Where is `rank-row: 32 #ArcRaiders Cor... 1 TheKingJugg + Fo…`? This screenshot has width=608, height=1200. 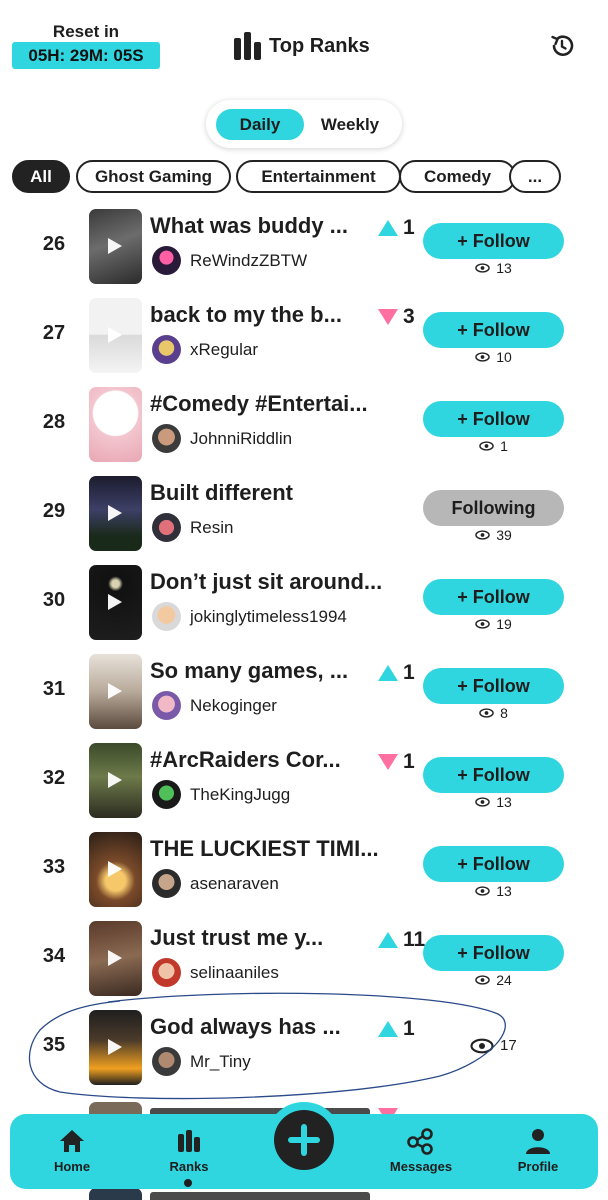 rank-row: 32 #ArcRaiders Cor... 1 TheKingJugg + Fo… is located at coordinates (304, 778).